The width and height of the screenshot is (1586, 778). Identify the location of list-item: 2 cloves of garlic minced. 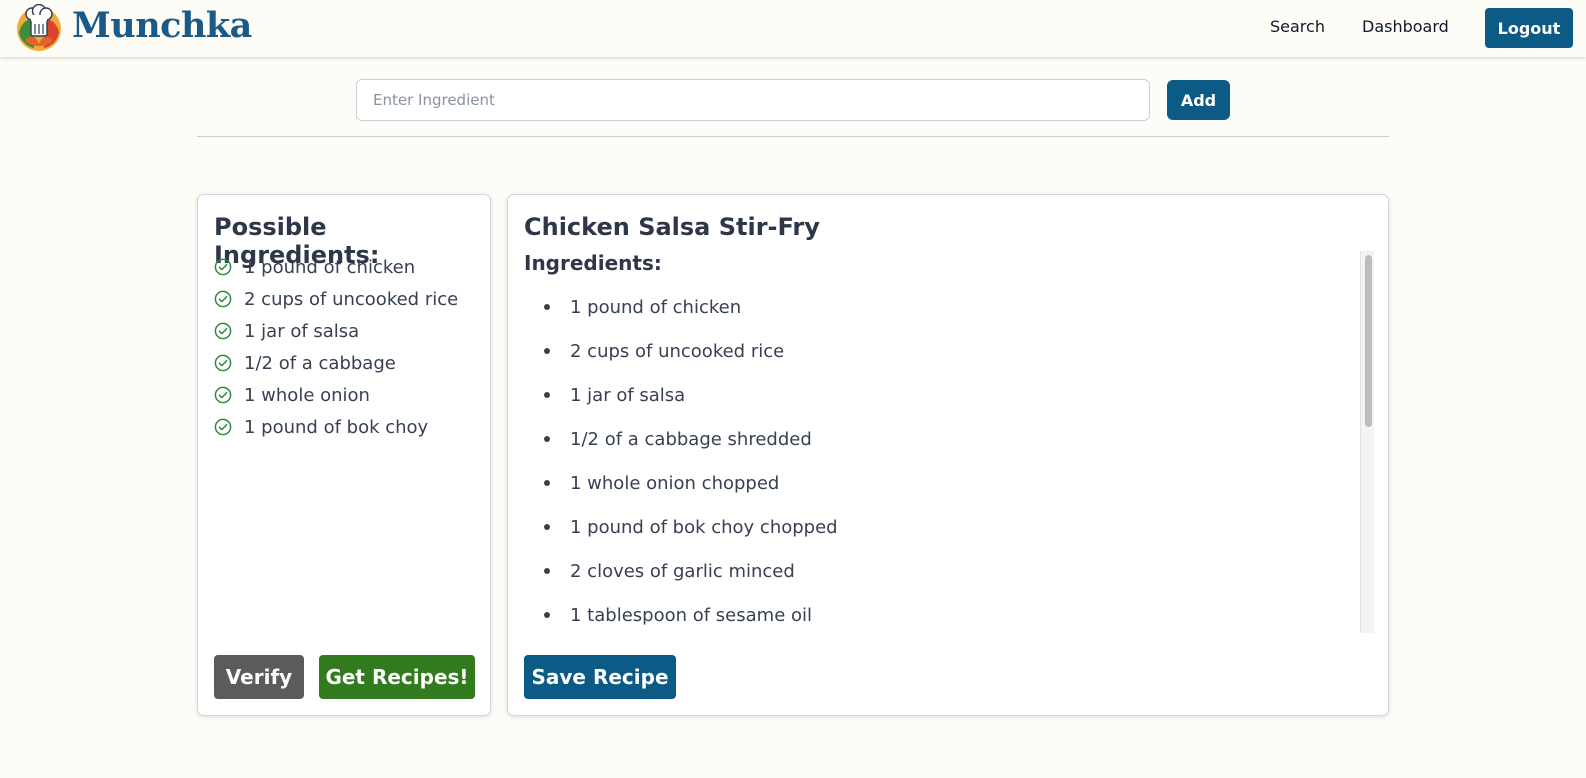
(681, 571).